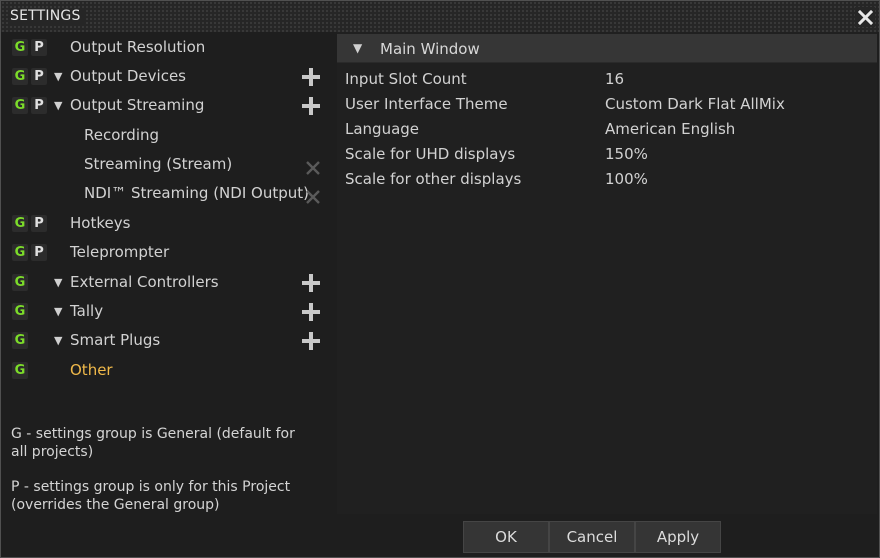  Describe the element at coordinates (91, 370) in the screenshot. I see `tree-item-label: Other` at that location.